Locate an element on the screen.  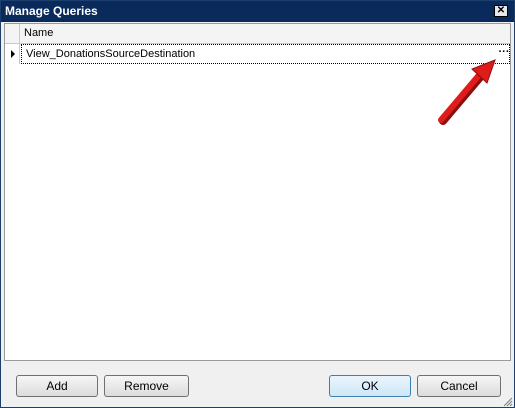
close-button: ✕ is located at coordinates (501, 11).